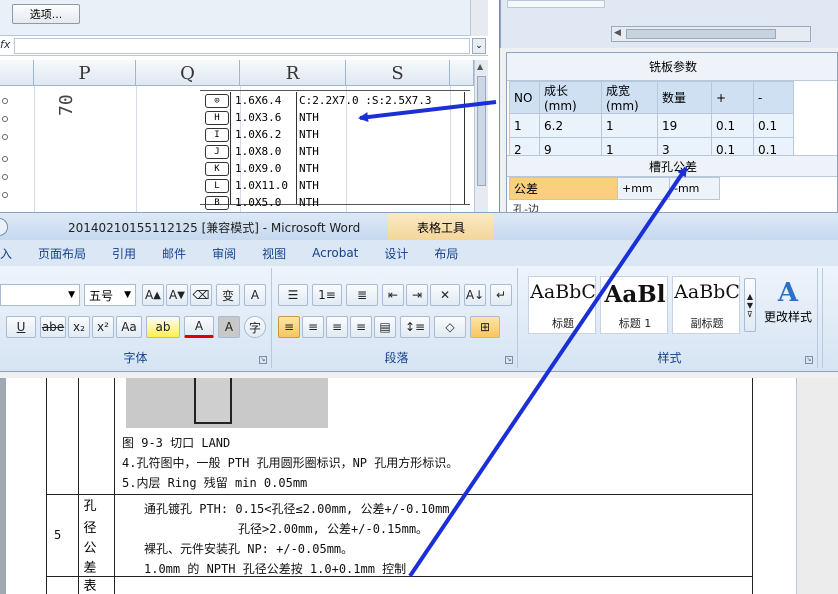 This screenshot has width=838, height=594. I want to click on params-header: -, so click(773, 97).